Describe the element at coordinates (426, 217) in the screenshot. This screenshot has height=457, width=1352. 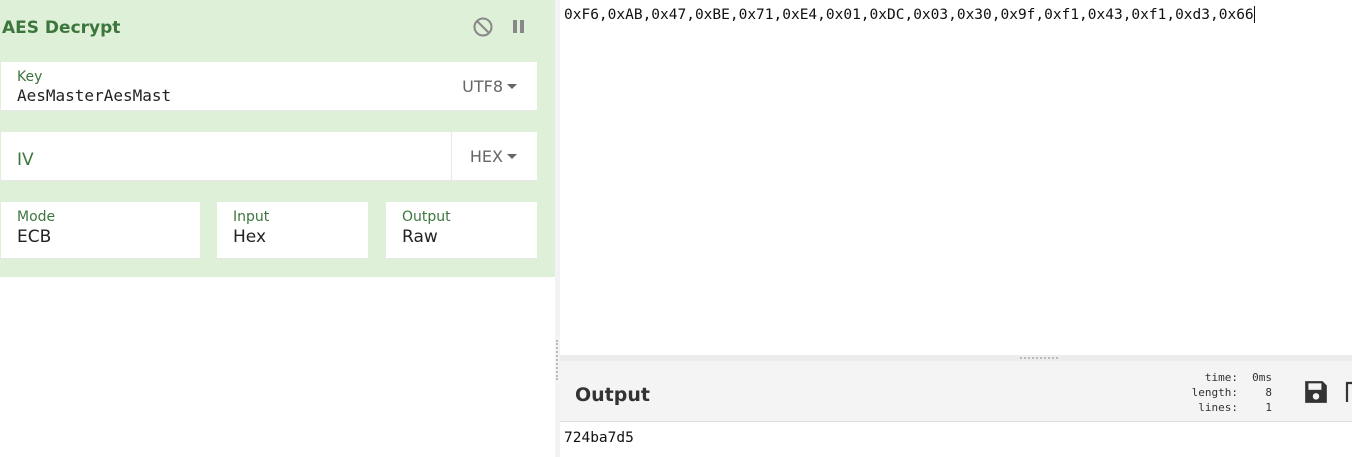
I see `output-format-label: Output` at that location.